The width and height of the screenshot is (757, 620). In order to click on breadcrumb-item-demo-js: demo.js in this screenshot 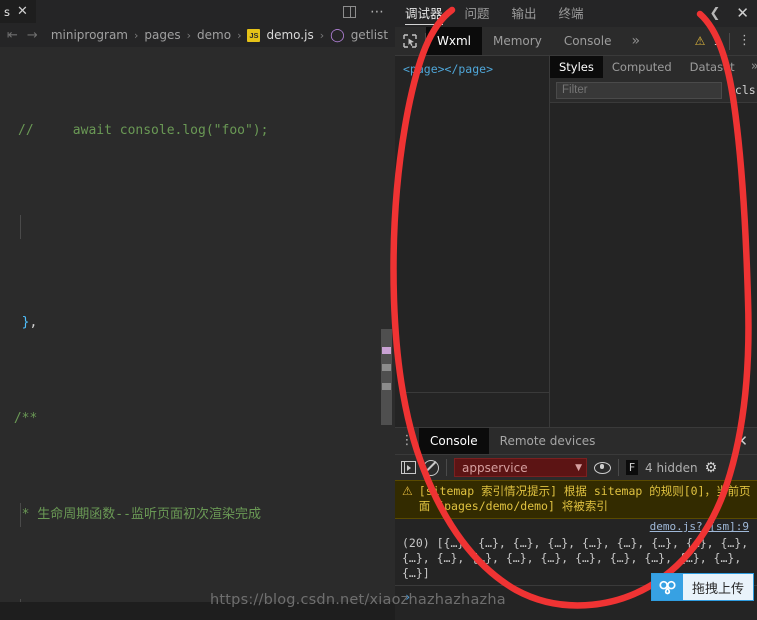, I will do `click(289, 35)`.